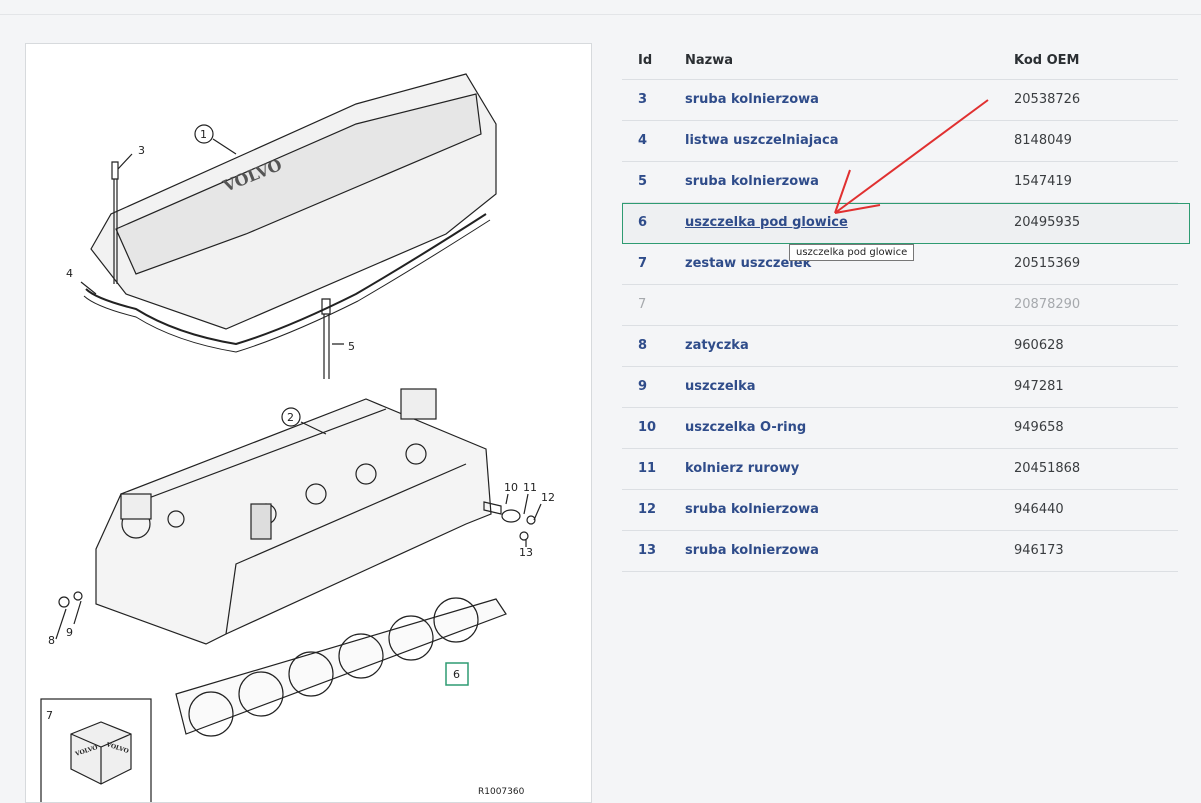 This screenshot has width=1201, height=803. I want to click on tooltip: uszczelka pod glowice, so click(852, 252).